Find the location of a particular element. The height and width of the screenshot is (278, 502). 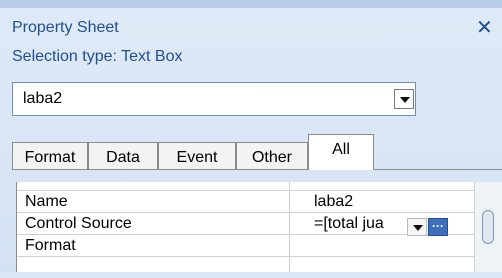

property-tabs: Format Data Event Other All is located at coordinates (257, 152).